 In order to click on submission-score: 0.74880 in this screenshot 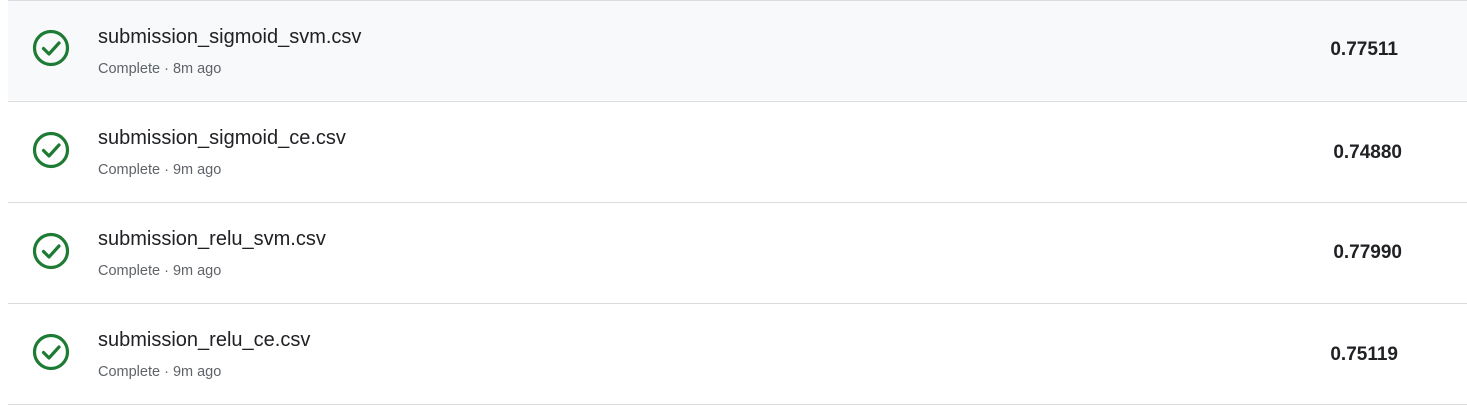, I will do `click(1367, 152)`.